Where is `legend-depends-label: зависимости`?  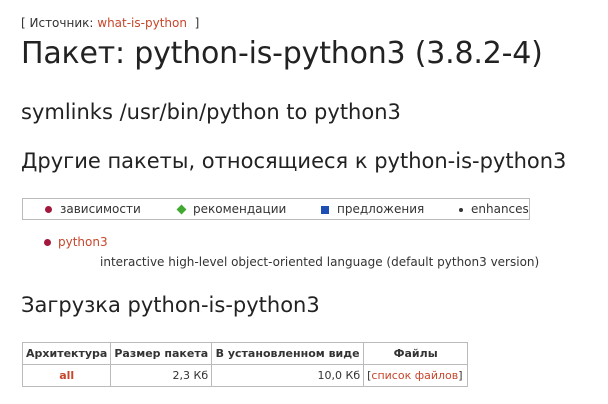
legend-depends-label: зависимости is located at coordinates (100, 209).